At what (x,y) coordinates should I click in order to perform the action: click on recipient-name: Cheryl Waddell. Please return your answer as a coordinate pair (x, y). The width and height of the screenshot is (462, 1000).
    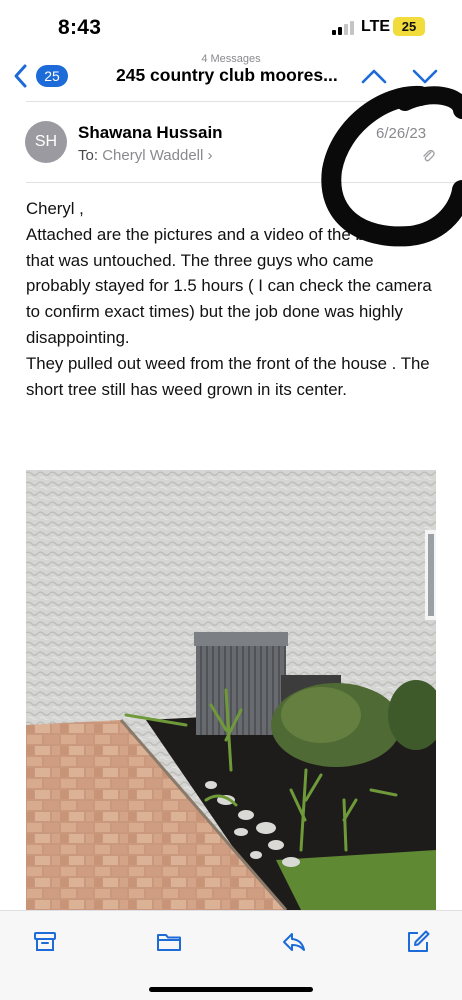
    Looking at the image, I should click on (152, 155).